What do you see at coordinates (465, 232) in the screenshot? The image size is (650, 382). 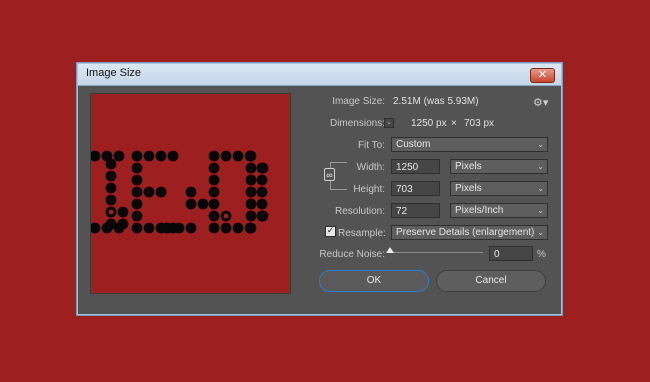 I see `resample-method-value: Preserve Details (enlargement)` at bounding box center [465, 232].